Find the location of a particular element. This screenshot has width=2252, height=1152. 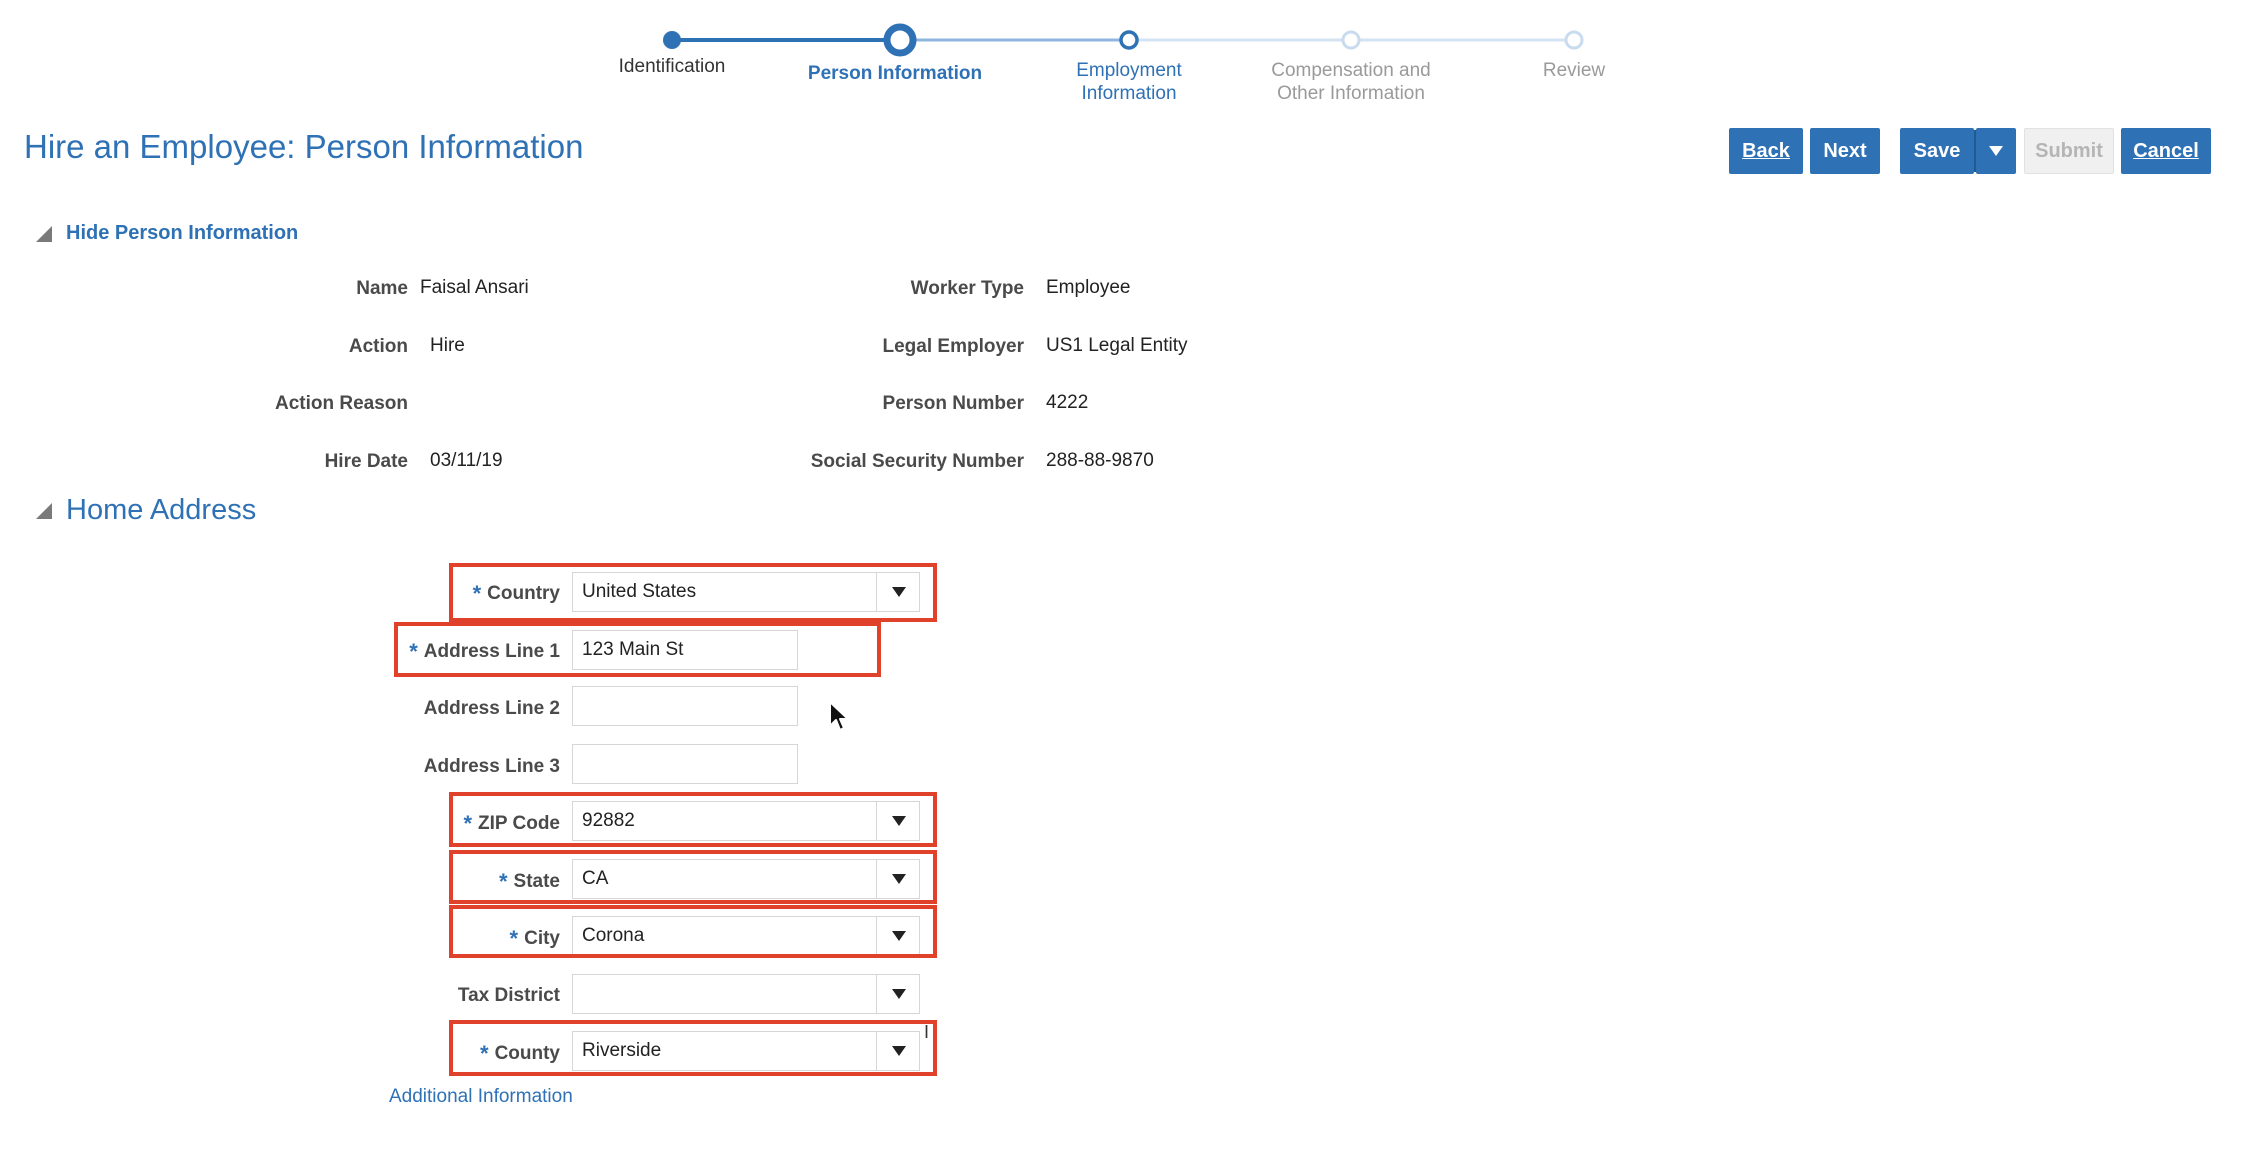

tax-district-dropdown-button is located at coordinates (898, 994).